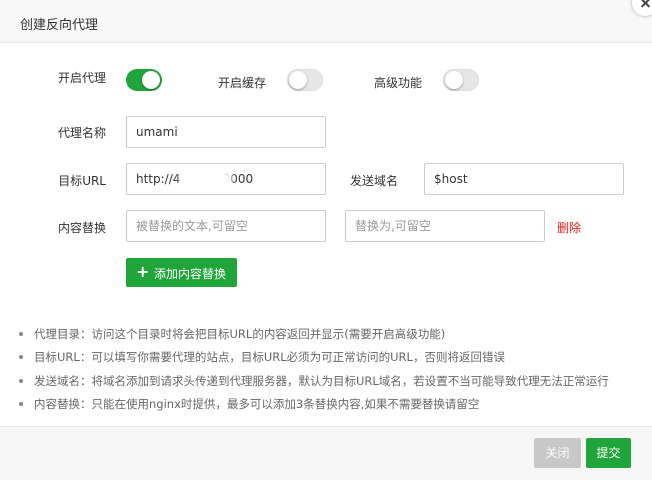  I want to click on advanced-features-toggle, so click(461, 80).